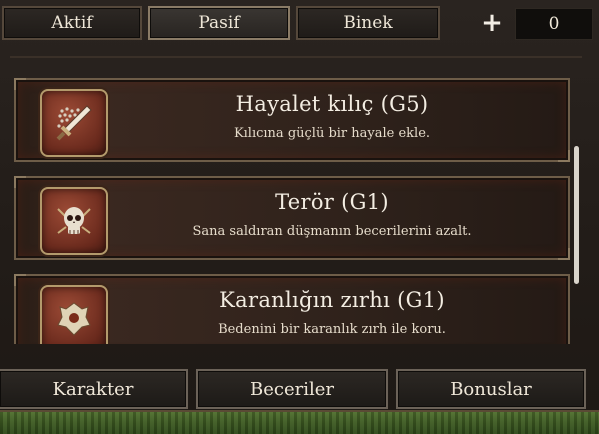 The width and height of the screenshot is (599, 434). Describe the element at coordinates (72, 23) in the screenshot. I see `tab-aktif: Aktif` at that location.